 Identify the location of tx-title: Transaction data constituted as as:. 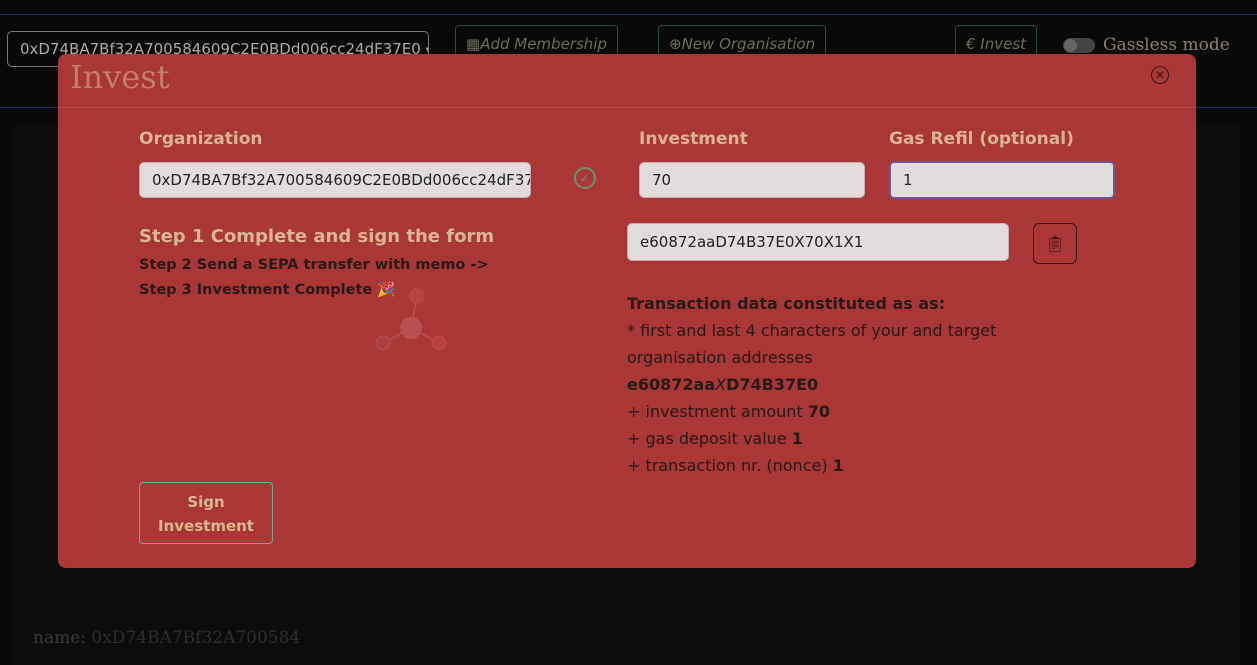
(786, 303).